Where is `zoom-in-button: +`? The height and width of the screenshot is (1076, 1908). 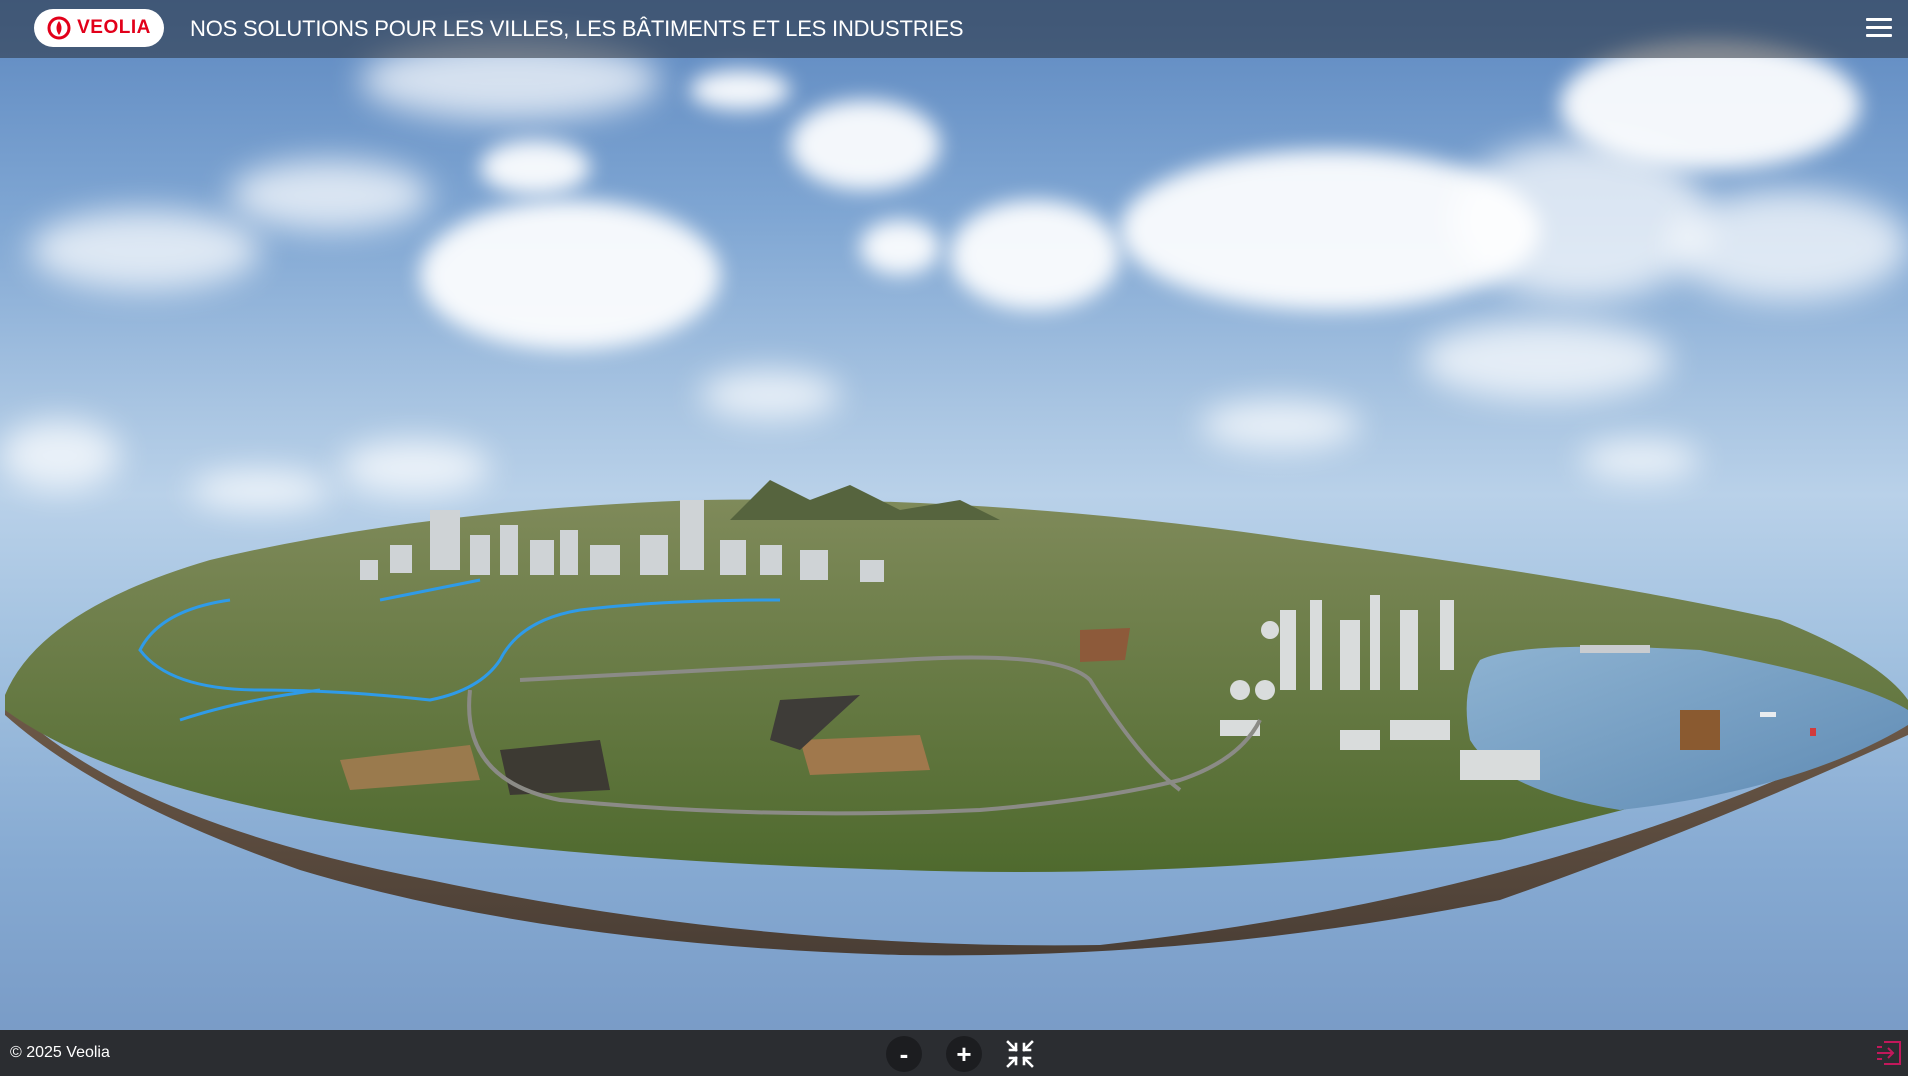 zoom-in-button: + is located at coordinates (964, 1054).